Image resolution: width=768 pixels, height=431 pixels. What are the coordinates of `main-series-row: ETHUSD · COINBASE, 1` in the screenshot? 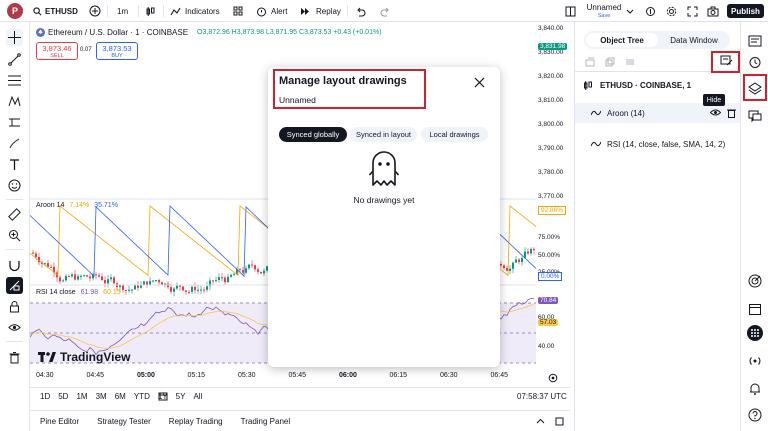 It's located at (658, 85).